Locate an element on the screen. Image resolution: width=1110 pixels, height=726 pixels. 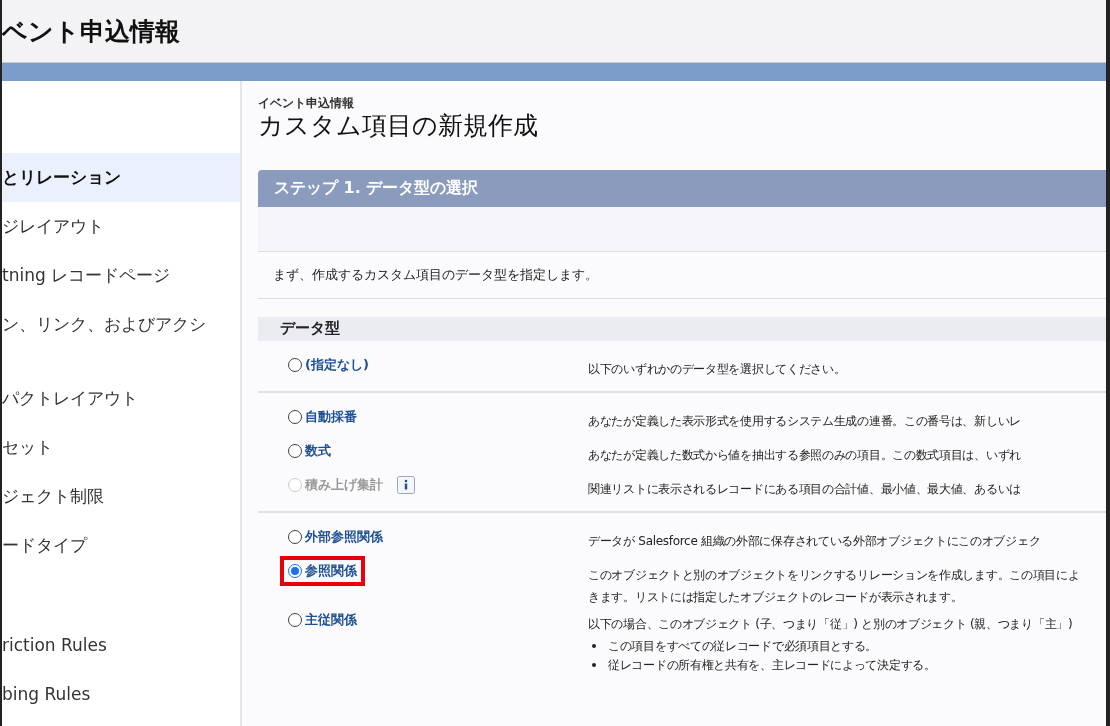
sidebar-item: ジレイアウト is located at coordinates (121, 226).